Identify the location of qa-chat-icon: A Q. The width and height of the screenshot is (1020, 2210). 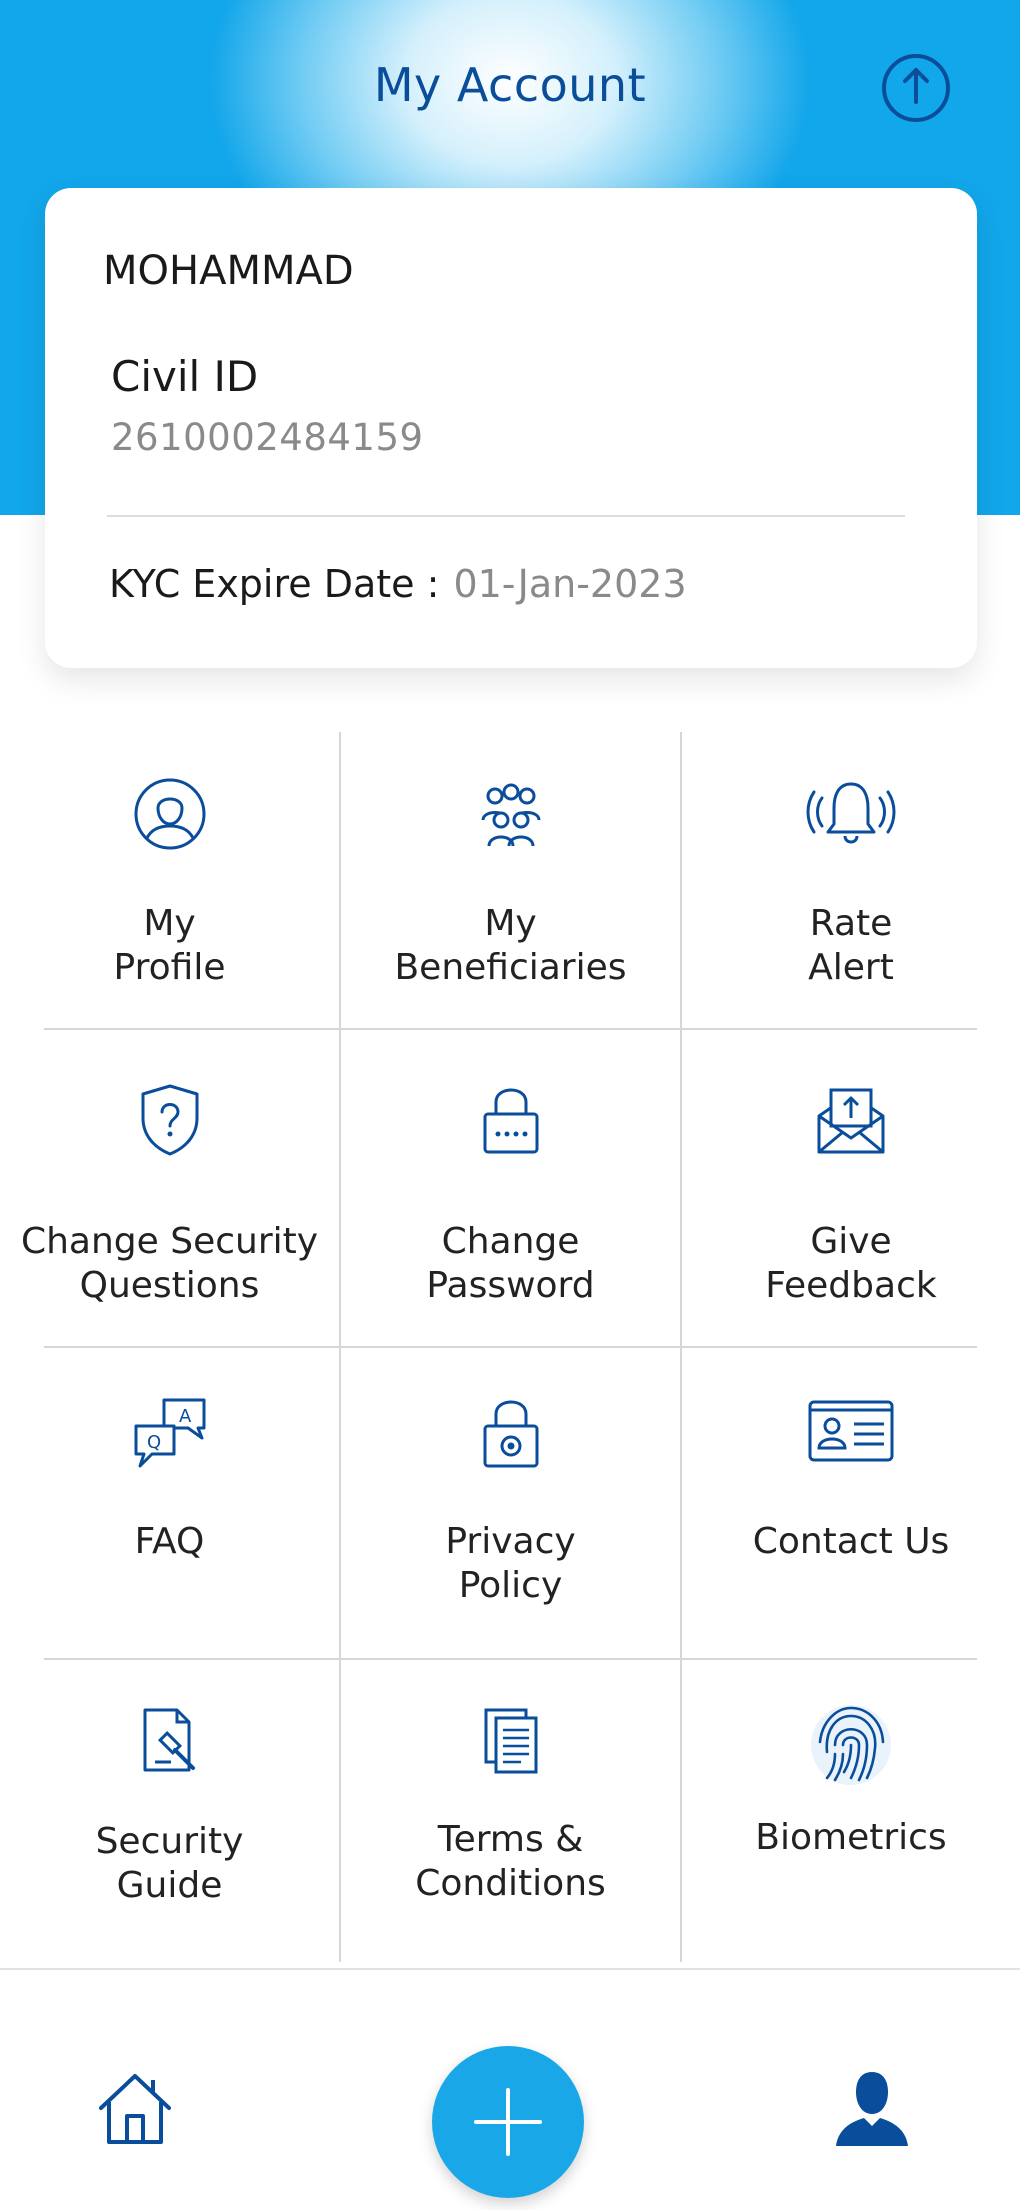
(169, 1433).